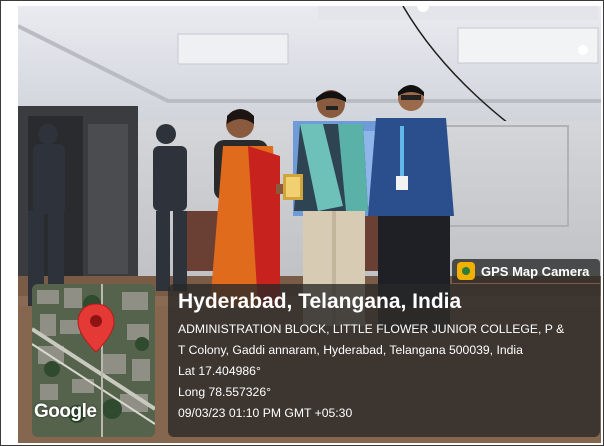 Image resolution: width=604 pixels, height=446 pixels. What do you see at coordinates (219, 371) in the screenshot?
I see `latitude: Lat 17.404986°` at bounding box center [219, 371].